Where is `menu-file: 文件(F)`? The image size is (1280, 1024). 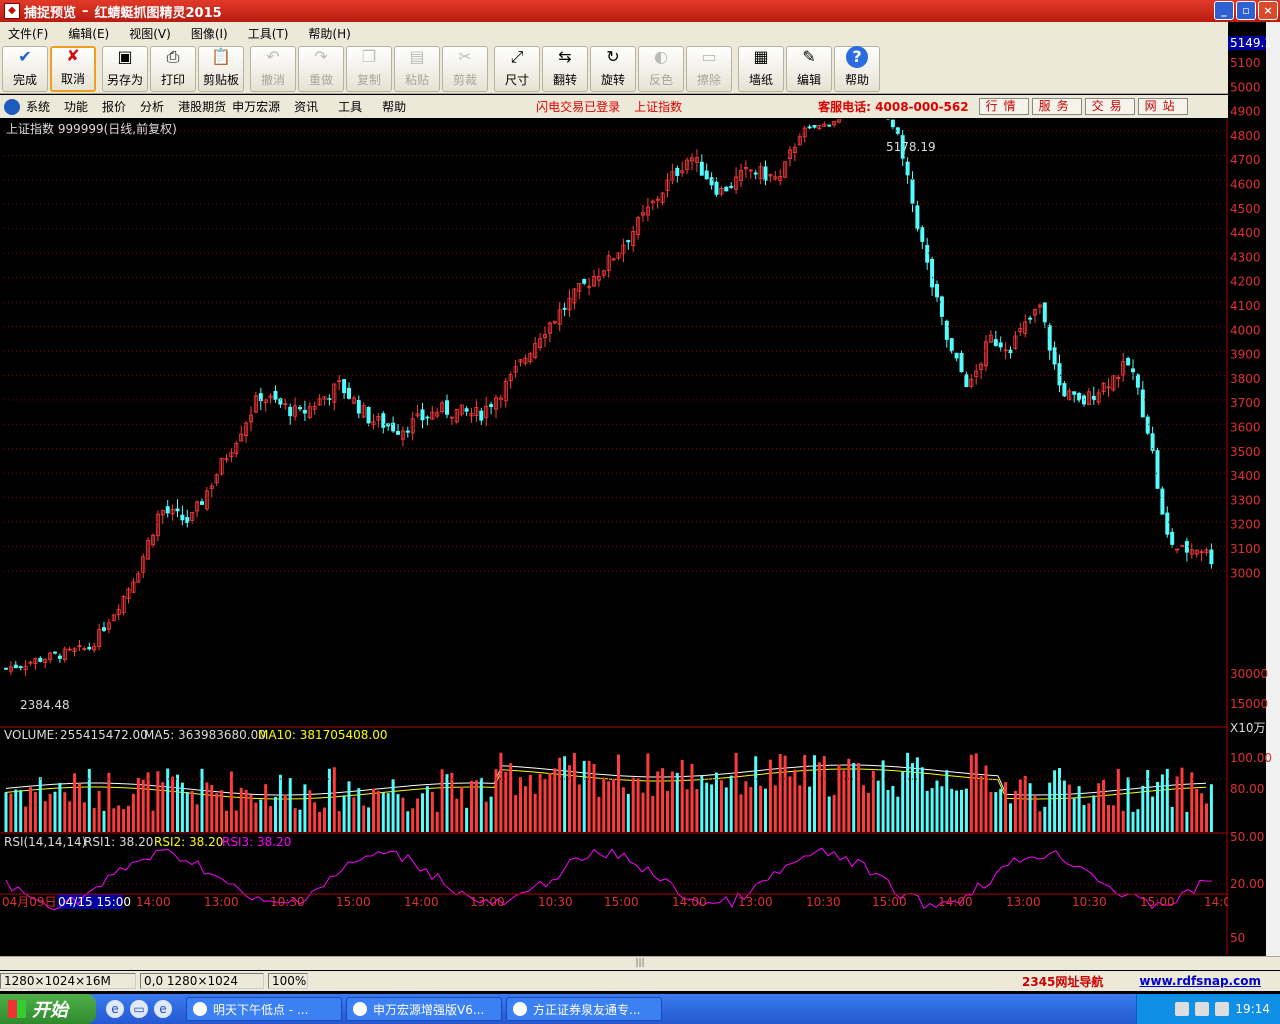
menu-file: 文件(F) is located at coordinates (28, 33).